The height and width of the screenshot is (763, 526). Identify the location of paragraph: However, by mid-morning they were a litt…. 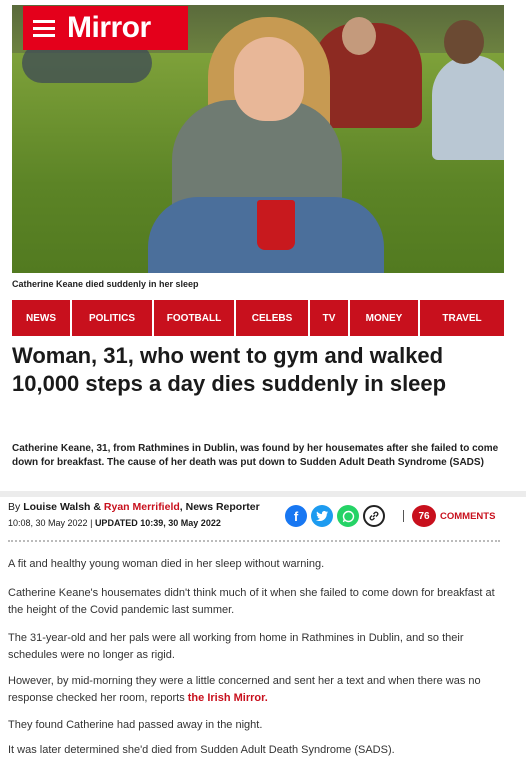
(244, 689).